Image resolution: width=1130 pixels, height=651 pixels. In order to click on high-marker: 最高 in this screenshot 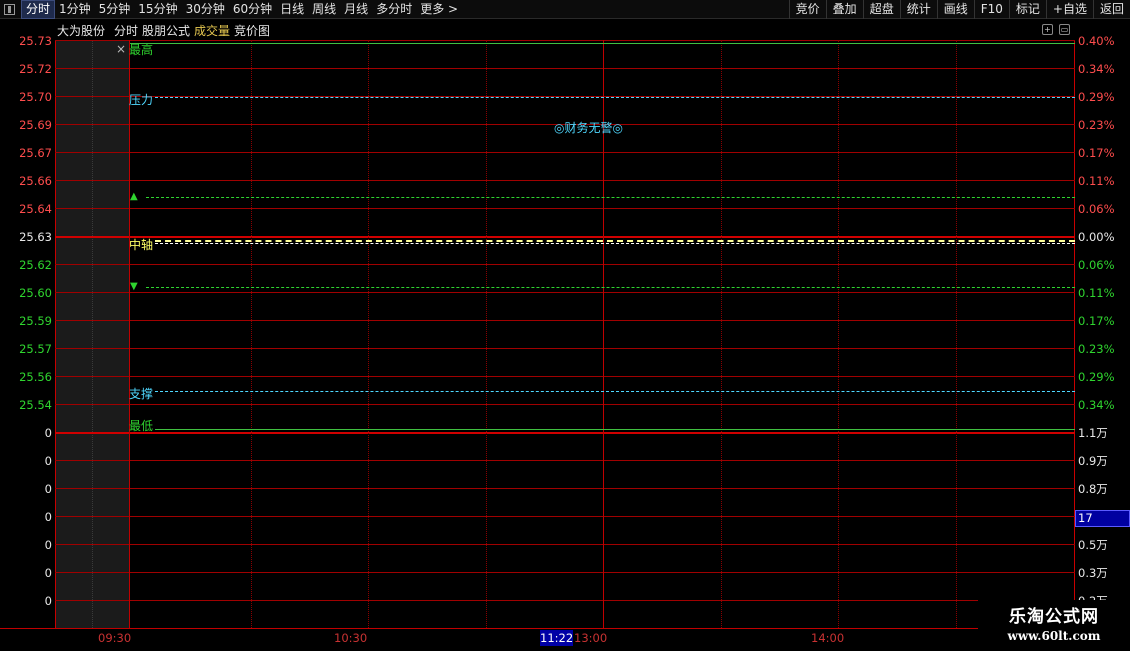, I will do `click(141, 50)`.